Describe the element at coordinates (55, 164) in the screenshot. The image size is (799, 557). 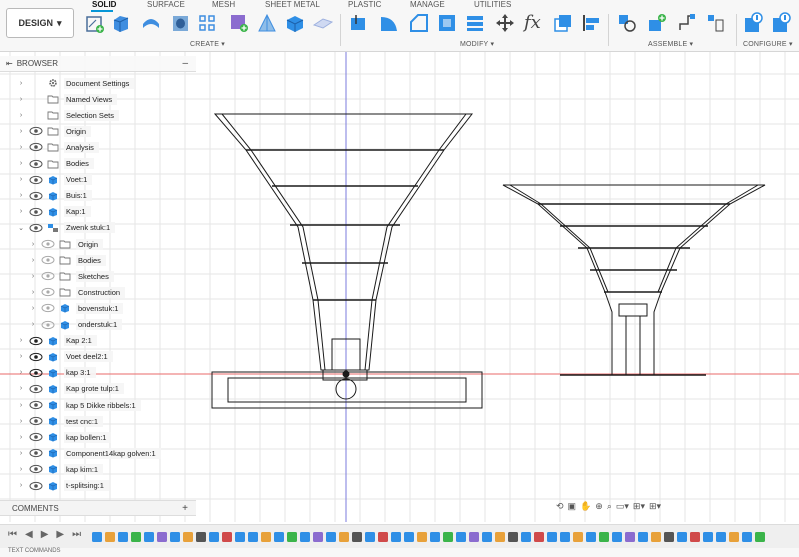
I see `browser-item: › Bodies` at that location.